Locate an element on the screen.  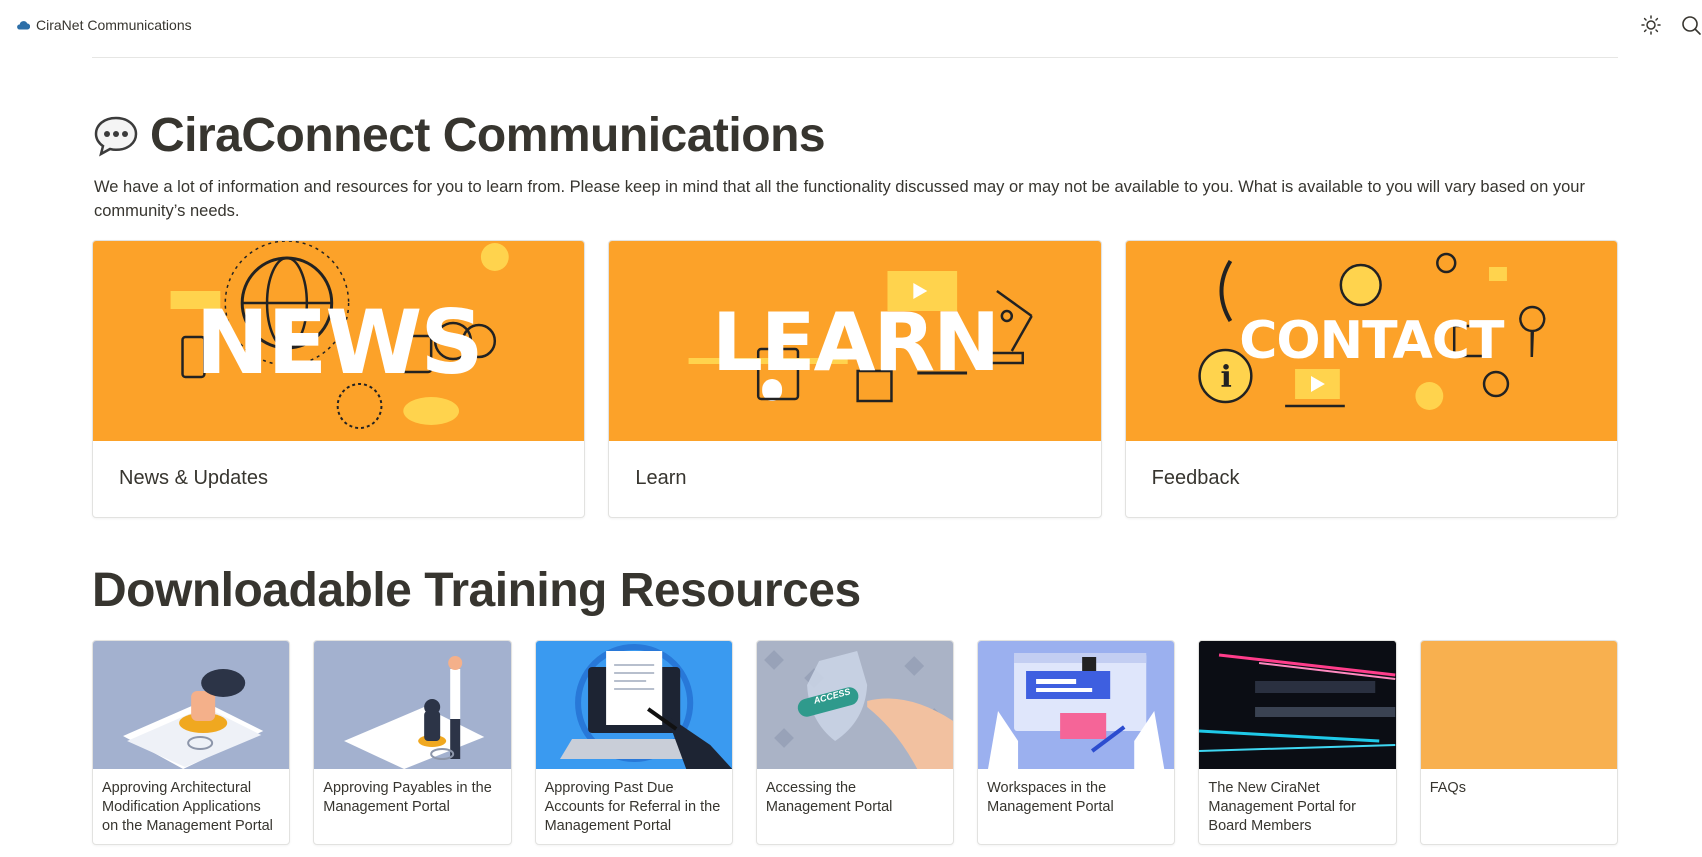
resource-label: FAQs is located at coordinates (1447, 788).